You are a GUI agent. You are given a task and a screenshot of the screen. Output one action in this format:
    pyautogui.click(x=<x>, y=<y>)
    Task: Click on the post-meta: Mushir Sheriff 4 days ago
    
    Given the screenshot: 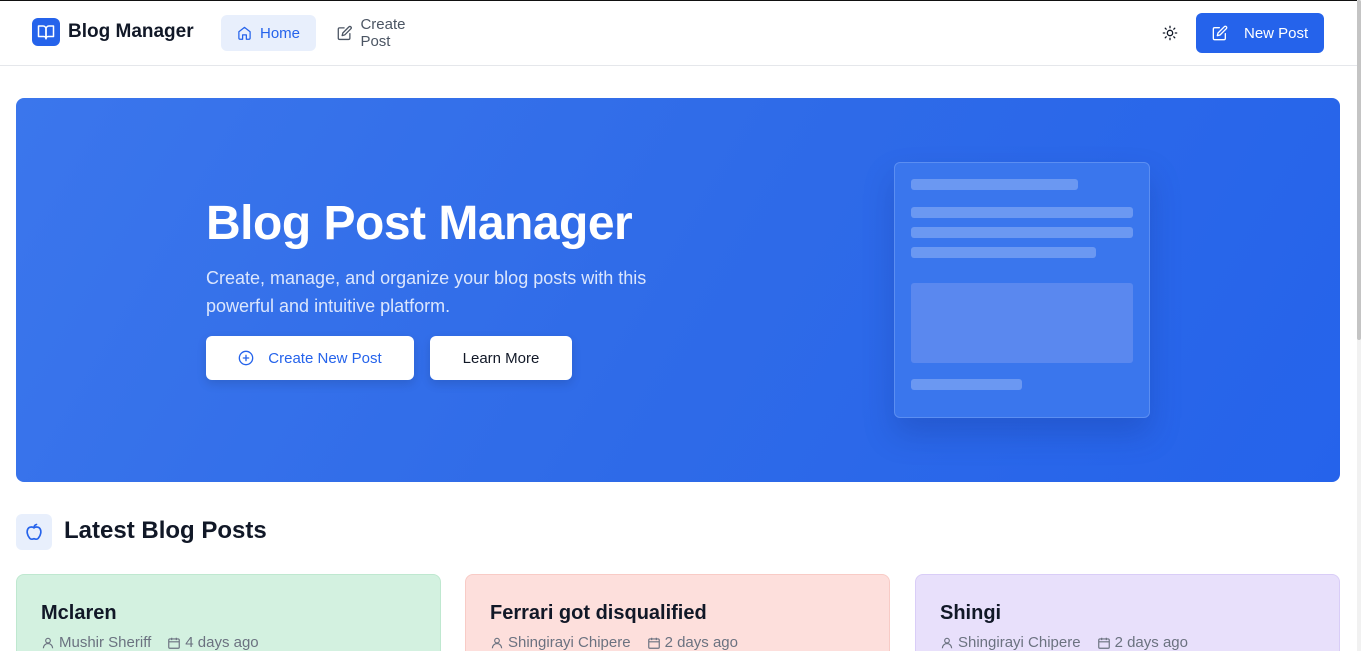 What is the action you would take?
    pyautogui.click(x=150, y=642)
    